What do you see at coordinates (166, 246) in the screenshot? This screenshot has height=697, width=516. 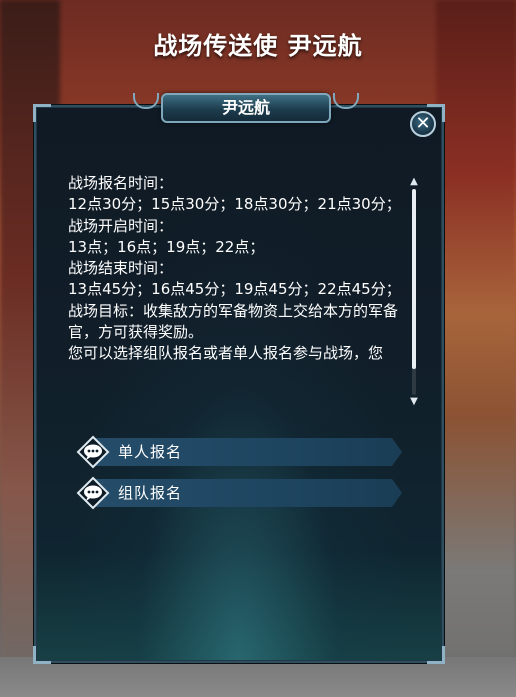 I see `dialog-text-line: 13点；16点；19点；22点；` at bounding box center [166, 246].